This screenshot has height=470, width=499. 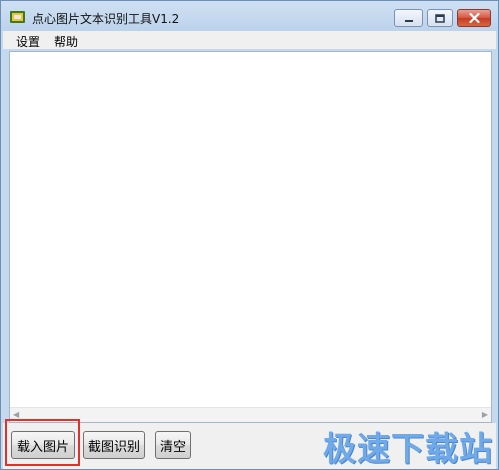 I want to click on title-bar: 点心图片文本识别工具V1.2, so click(x=249, y=16).